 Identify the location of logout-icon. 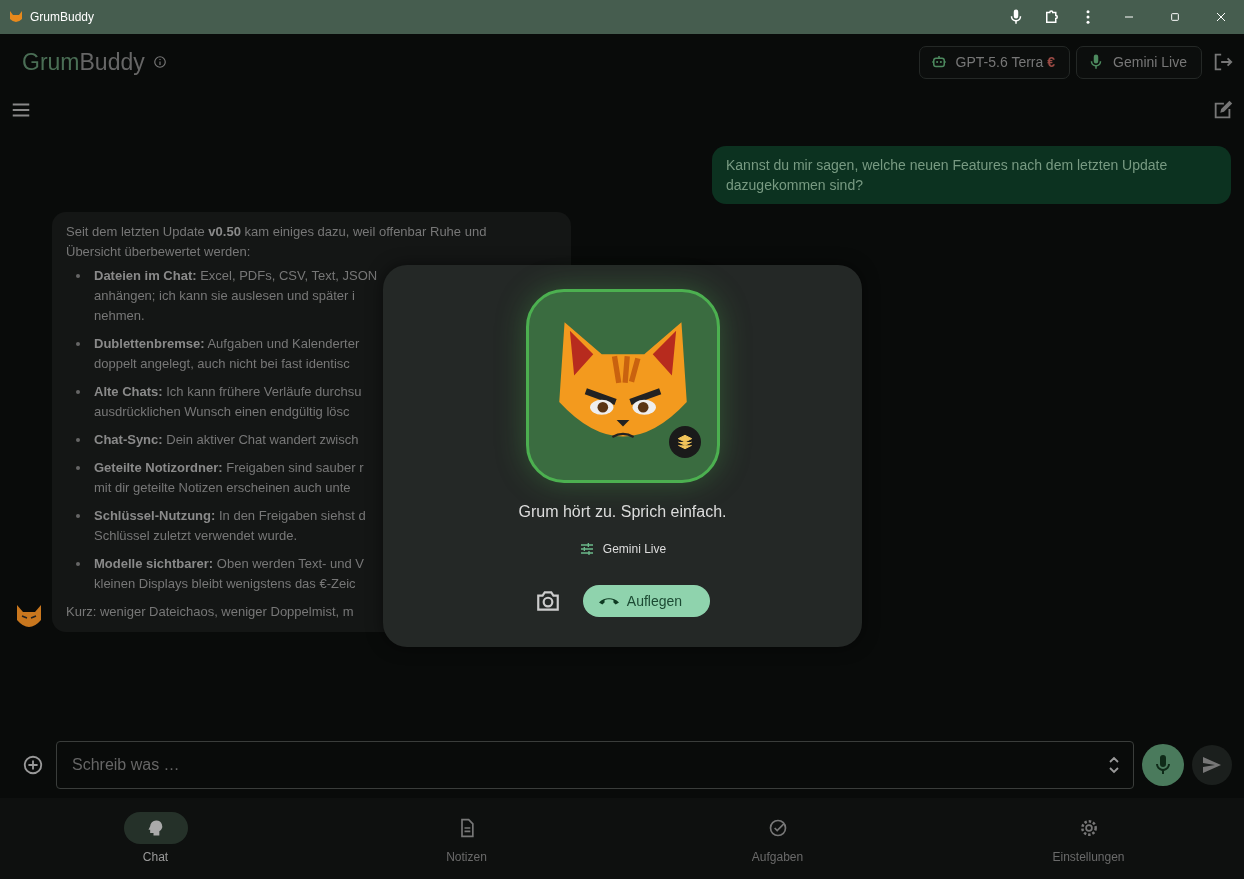
(1223, 62).